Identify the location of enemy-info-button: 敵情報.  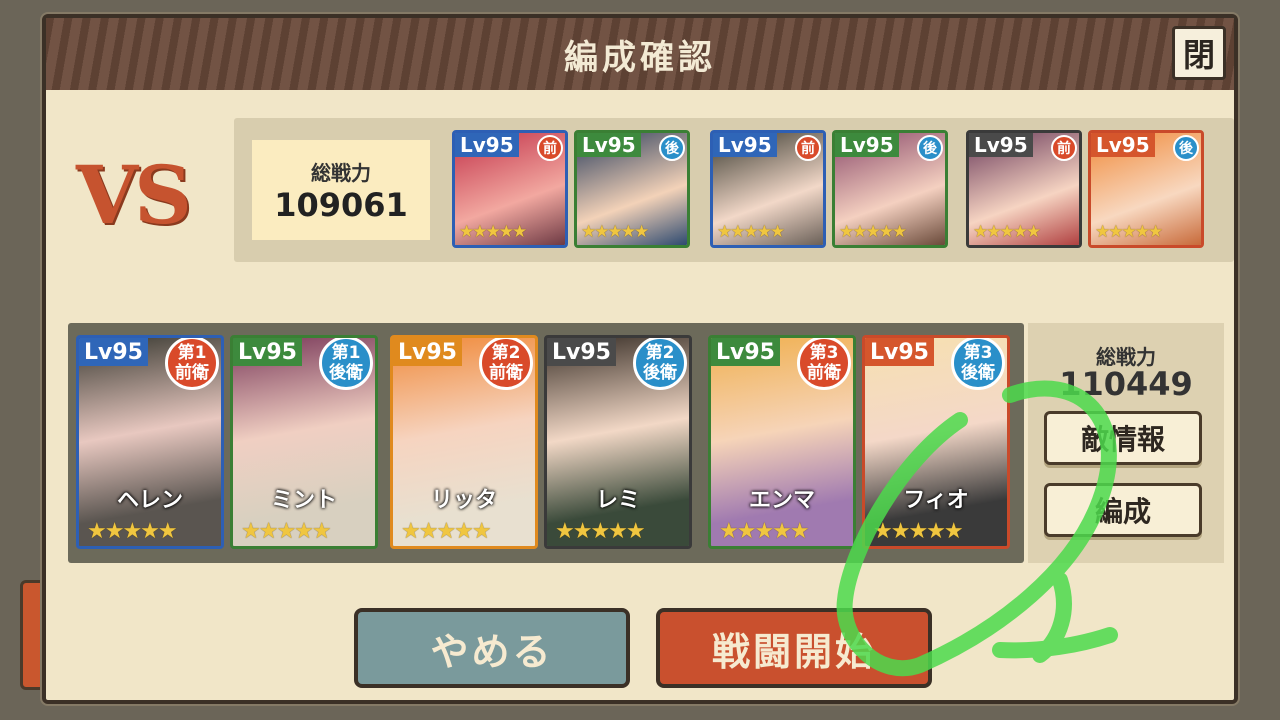
(1123, 438).